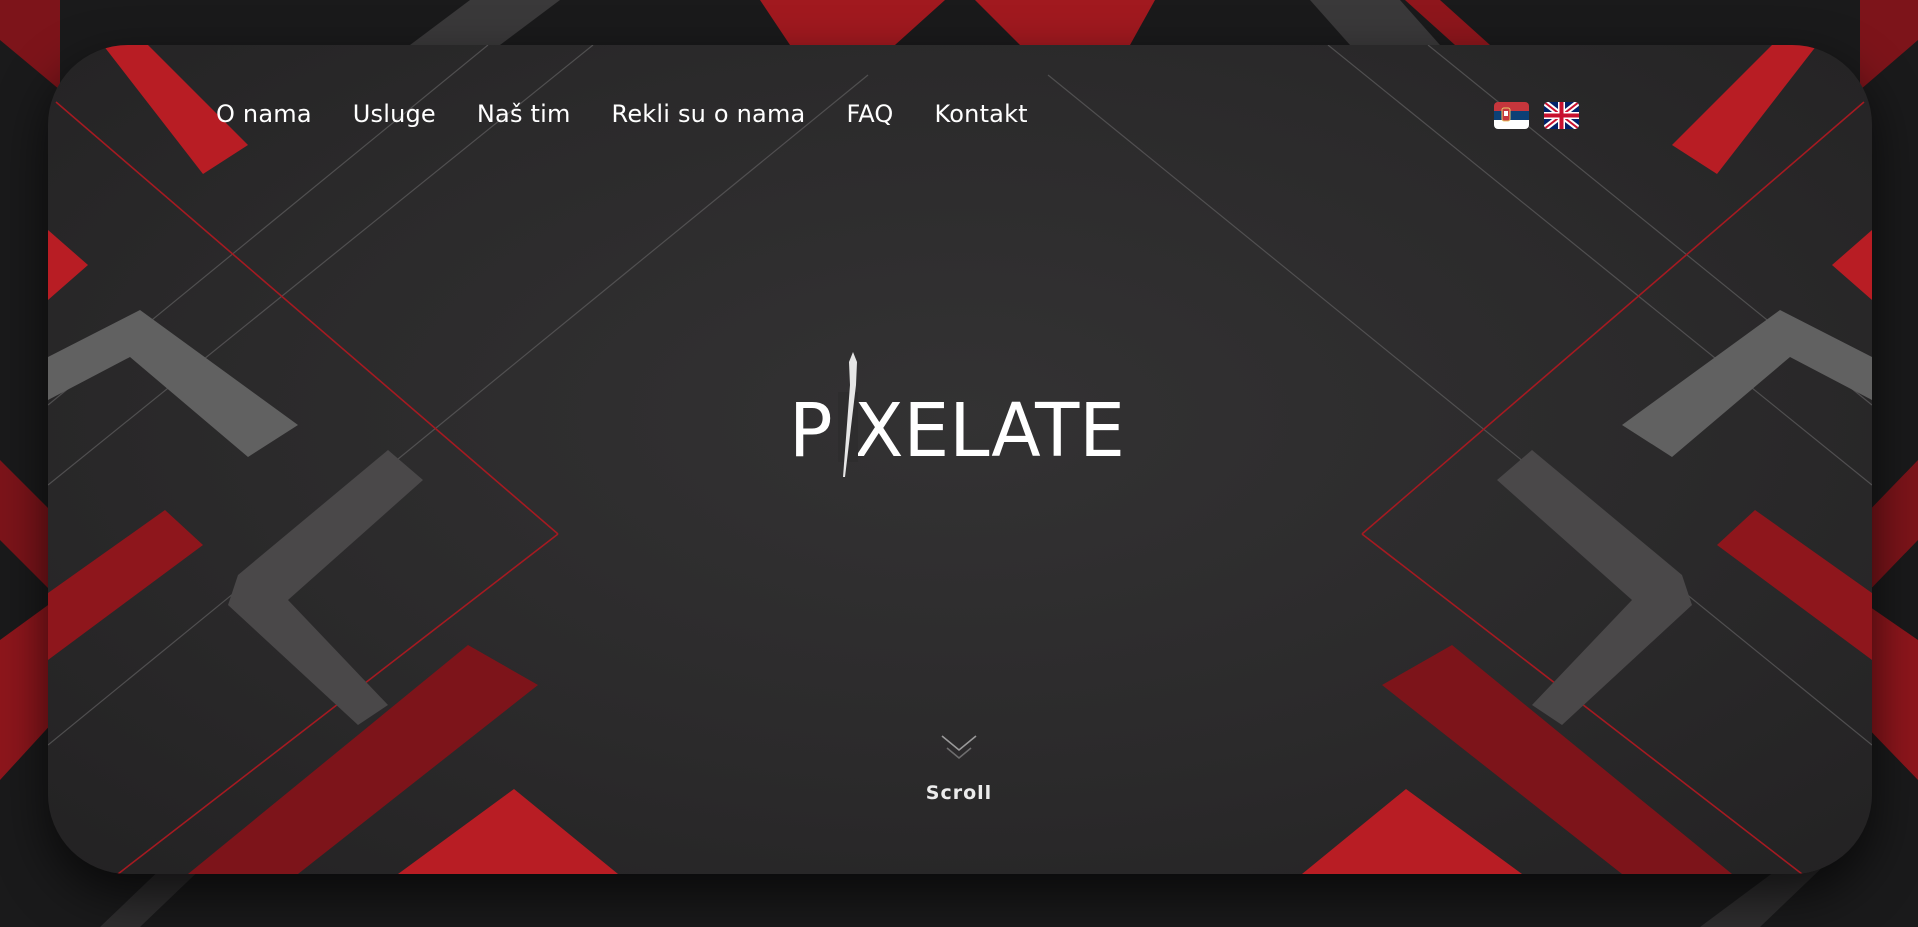 The image size is (1918, 927). What do you see at coordinates (1511, 115) in the screenshot?
I see `serbia-flag-icon` at bounding box center [1511, 115].